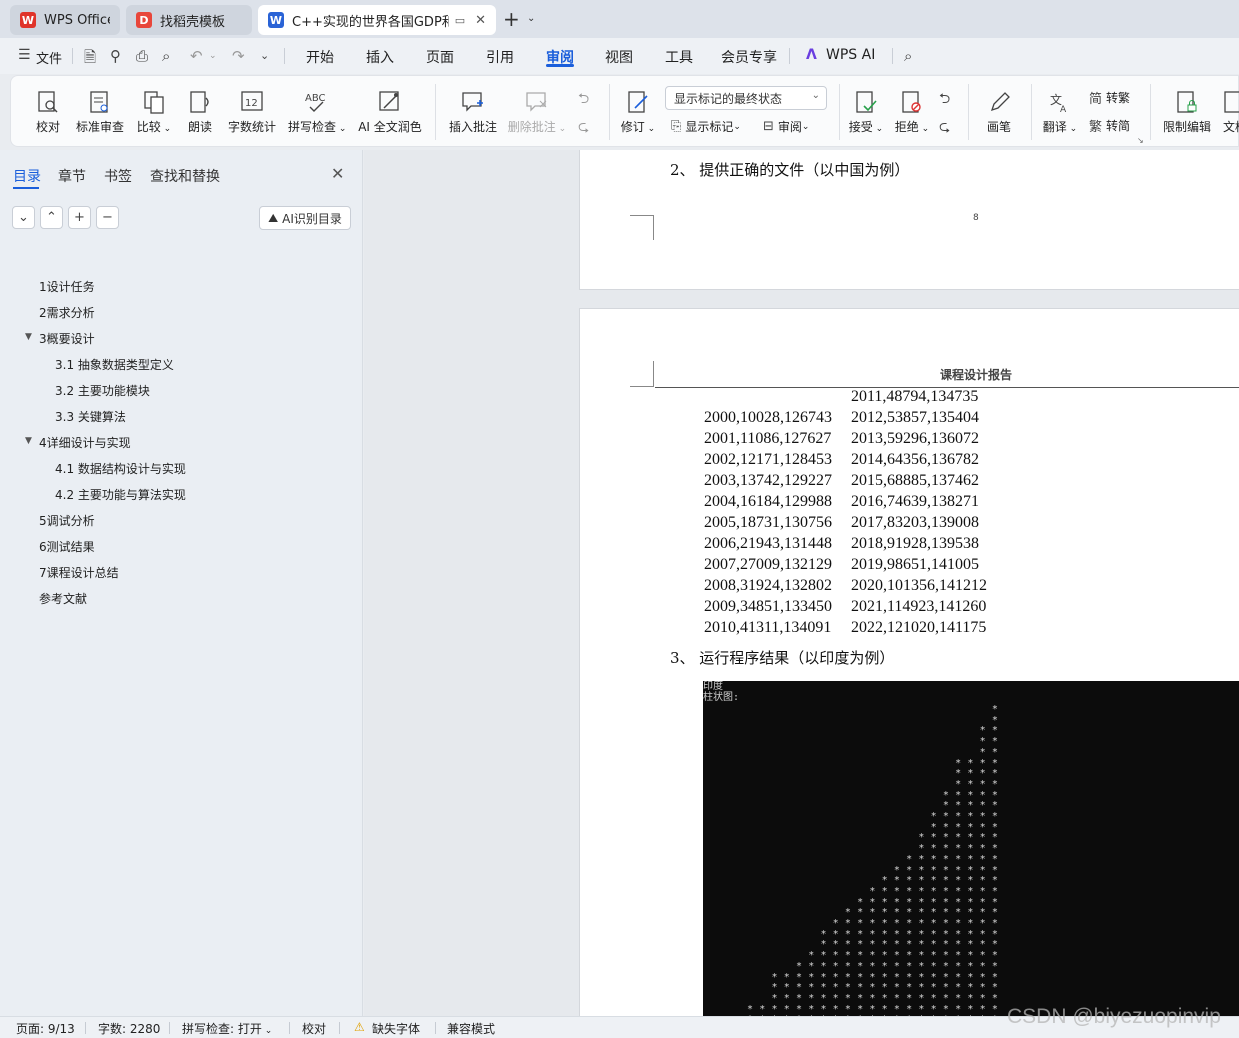 This screenshot has height=1038, width=1239. Describe the element at coordinates (227, 1028) in the screenshot. I see `spell-check-status: 拼写检查: 打开 ⌄` at that location.